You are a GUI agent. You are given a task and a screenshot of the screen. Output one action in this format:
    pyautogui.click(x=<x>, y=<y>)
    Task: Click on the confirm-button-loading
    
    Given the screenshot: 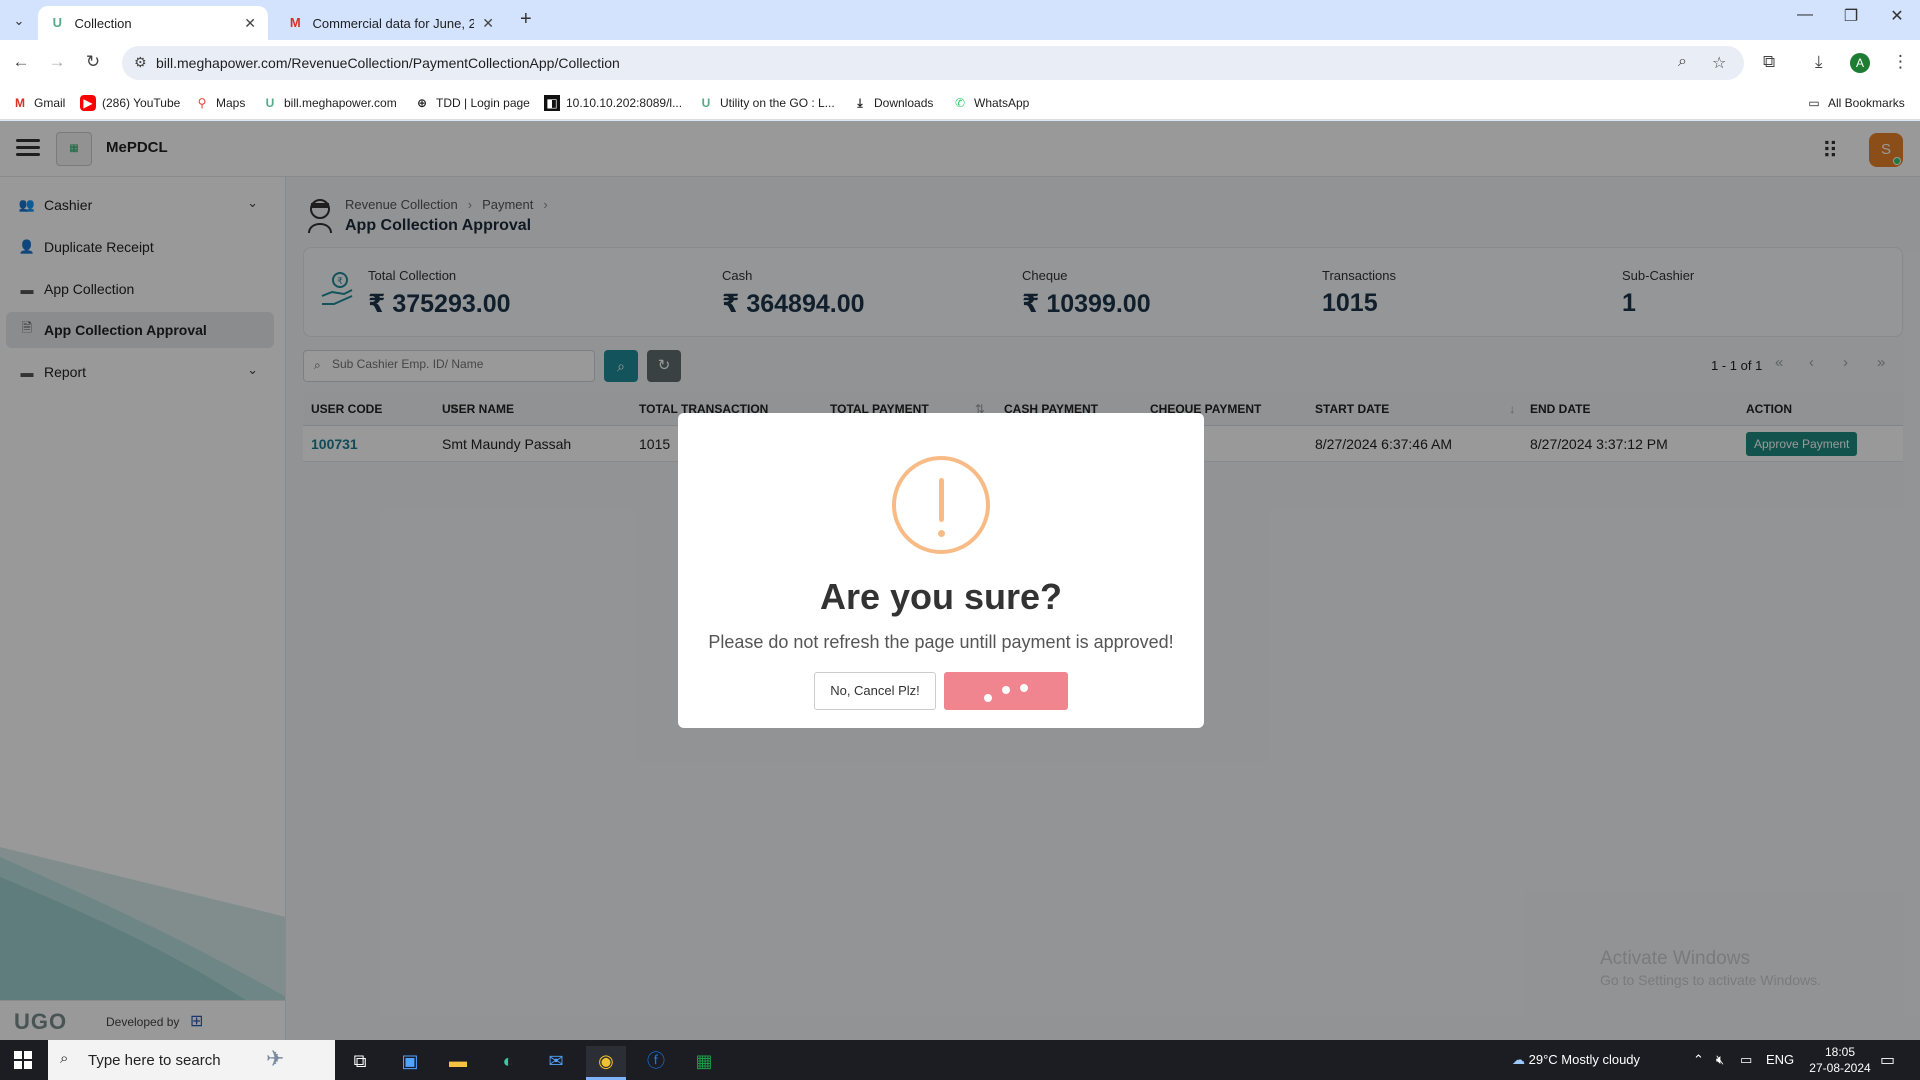 What is the action you would take?
    pyautogui.click(x=1006, y=691)
    